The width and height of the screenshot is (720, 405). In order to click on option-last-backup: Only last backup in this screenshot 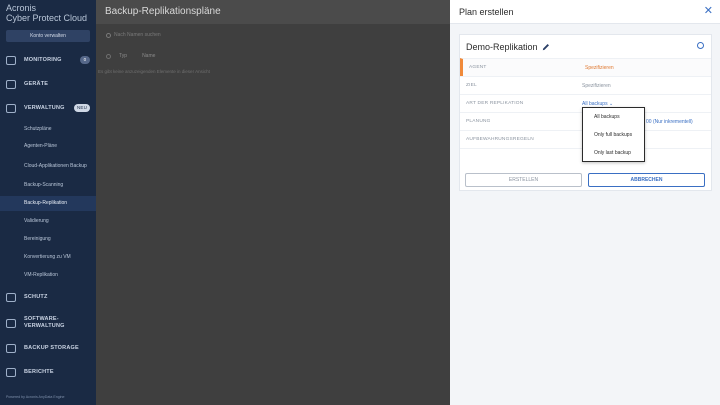, I will do `click(613, 153)`.